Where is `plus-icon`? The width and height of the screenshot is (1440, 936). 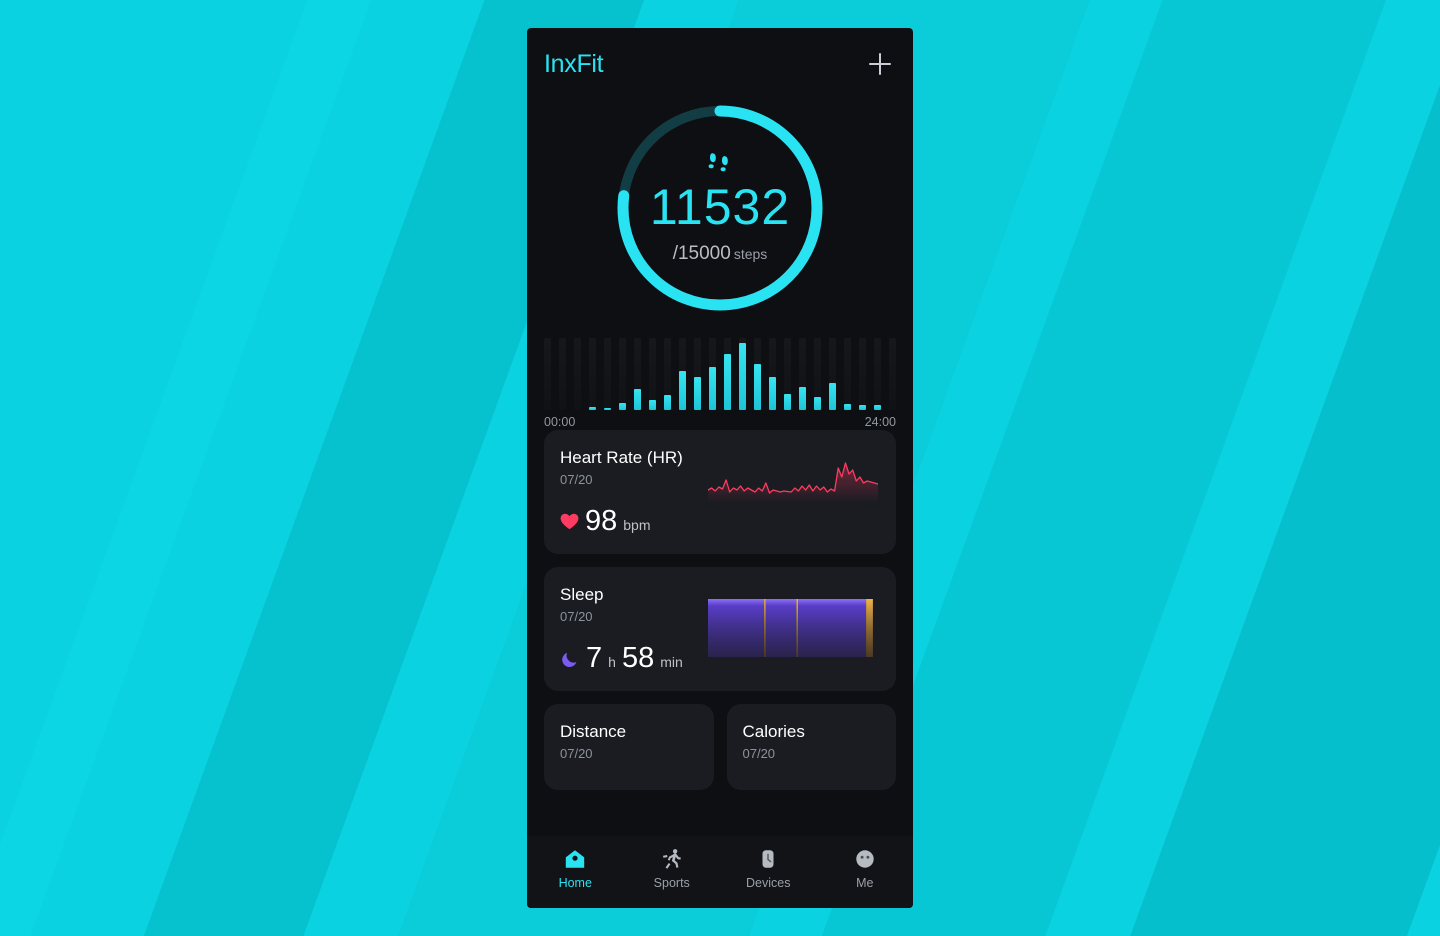 plus-icon is located at coordinates (880, 64).